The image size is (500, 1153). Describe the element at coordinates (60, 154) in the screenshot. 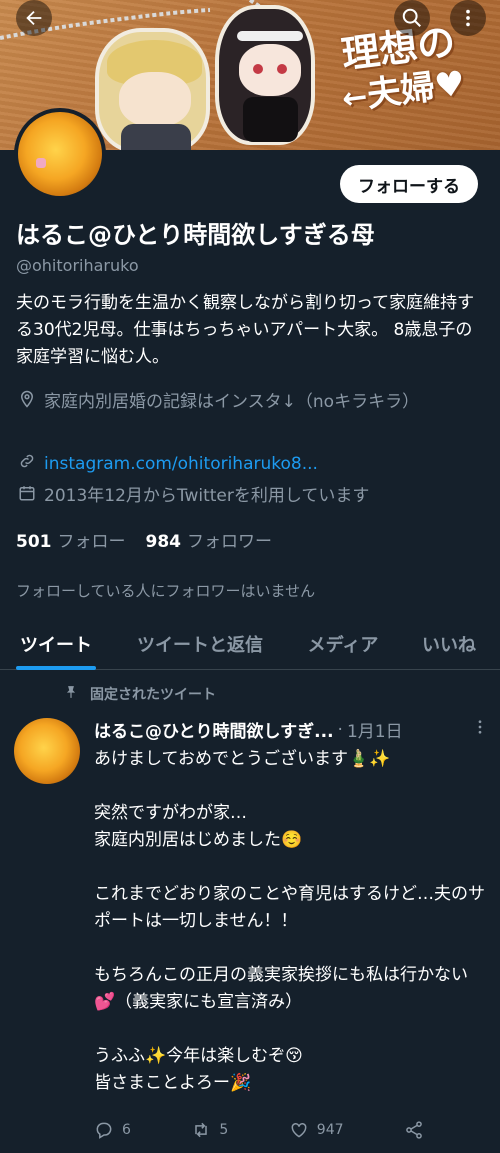

I see `profile-avatar` at that location.